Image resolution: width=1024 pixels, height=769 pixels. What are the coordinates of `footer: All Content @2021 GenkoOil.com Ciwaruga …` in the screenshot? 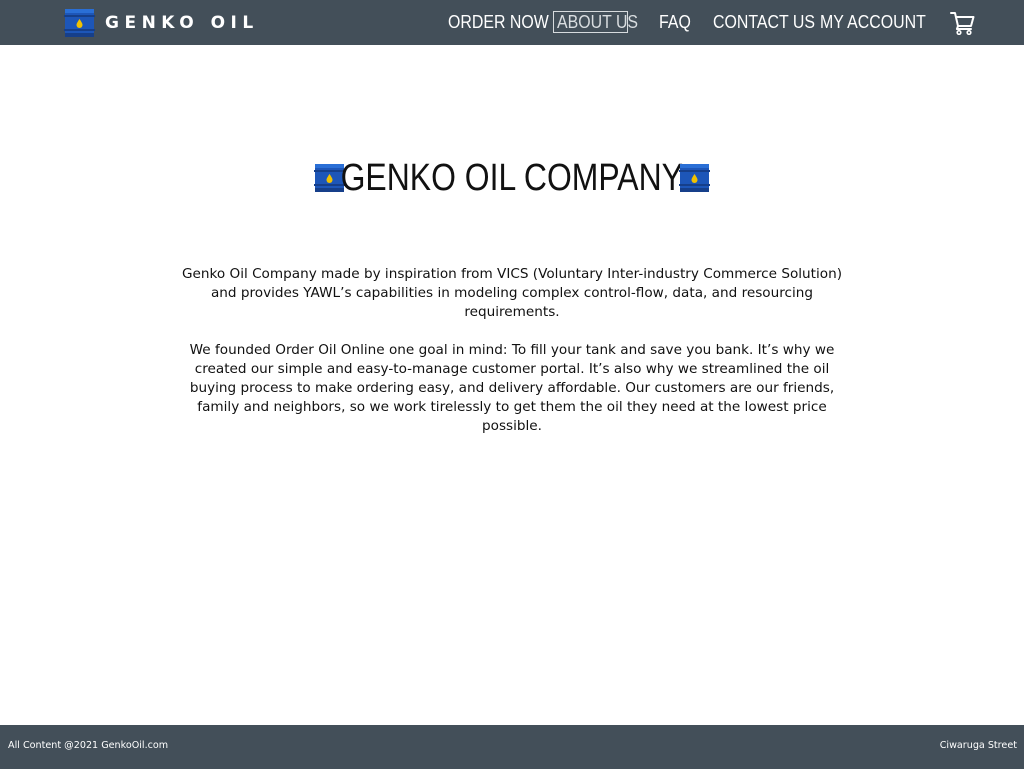 It's located at (512, 747).